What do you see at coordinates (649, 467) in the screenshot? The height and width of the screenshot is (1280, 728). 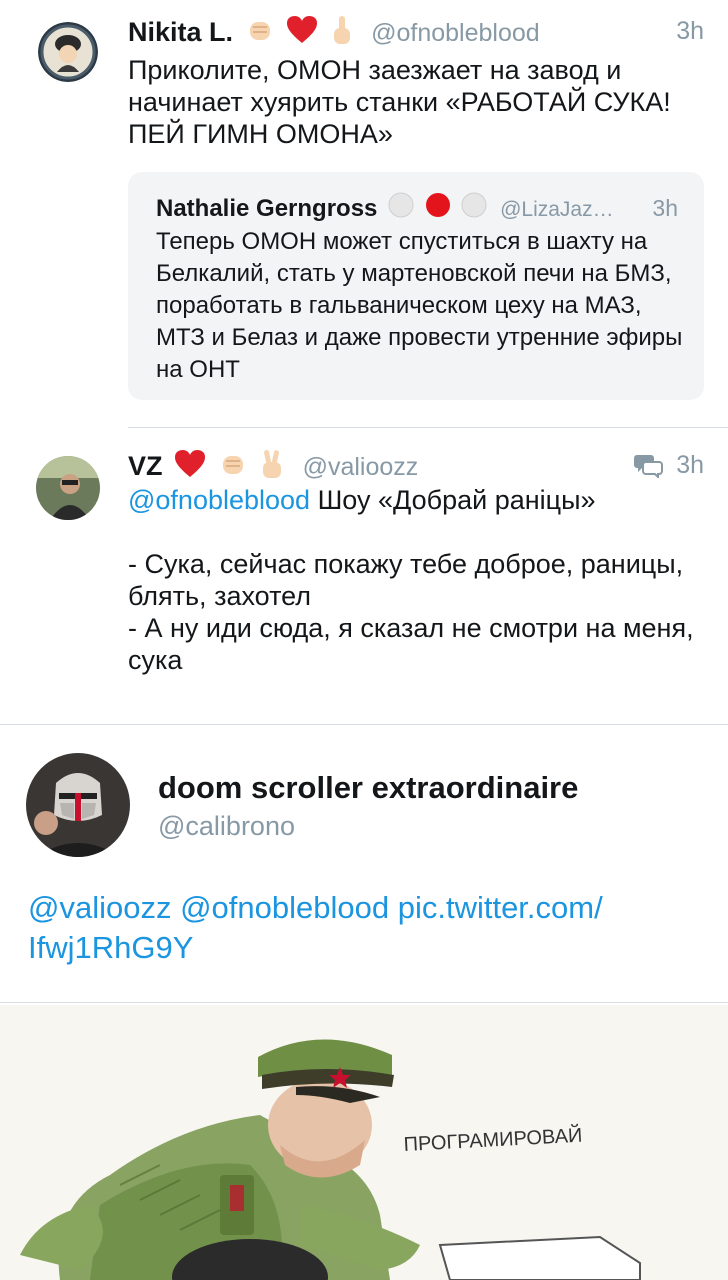 I see `conversation-icon` at bounding box center [649, 467].